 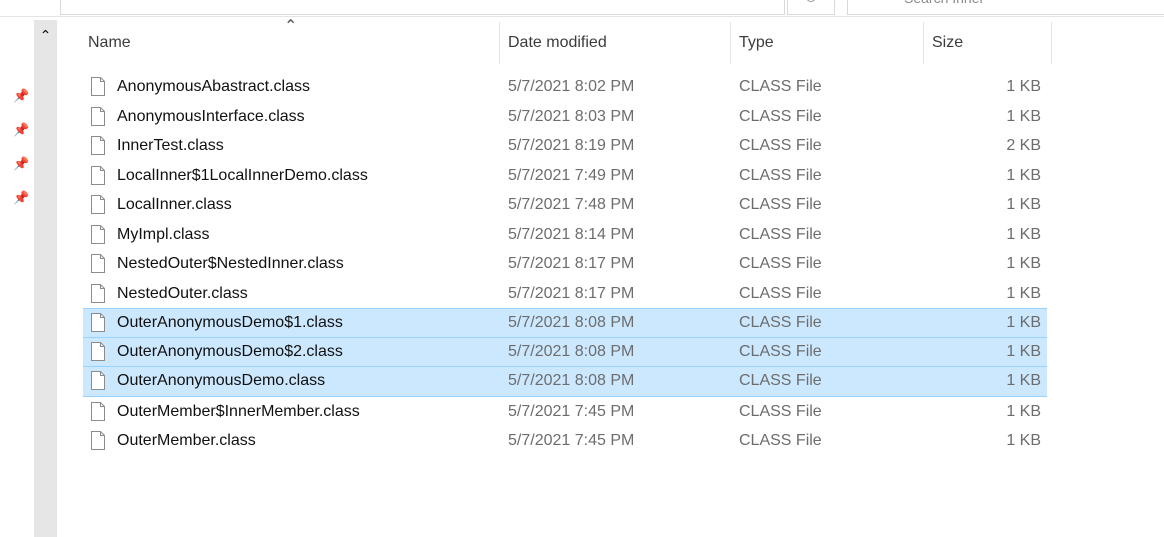 What do you see at coordinates (571, 204) in the screenshot?
I see `file-date-modified: 5/7/2021 7:48 PM` at bounding box center [571, 204].